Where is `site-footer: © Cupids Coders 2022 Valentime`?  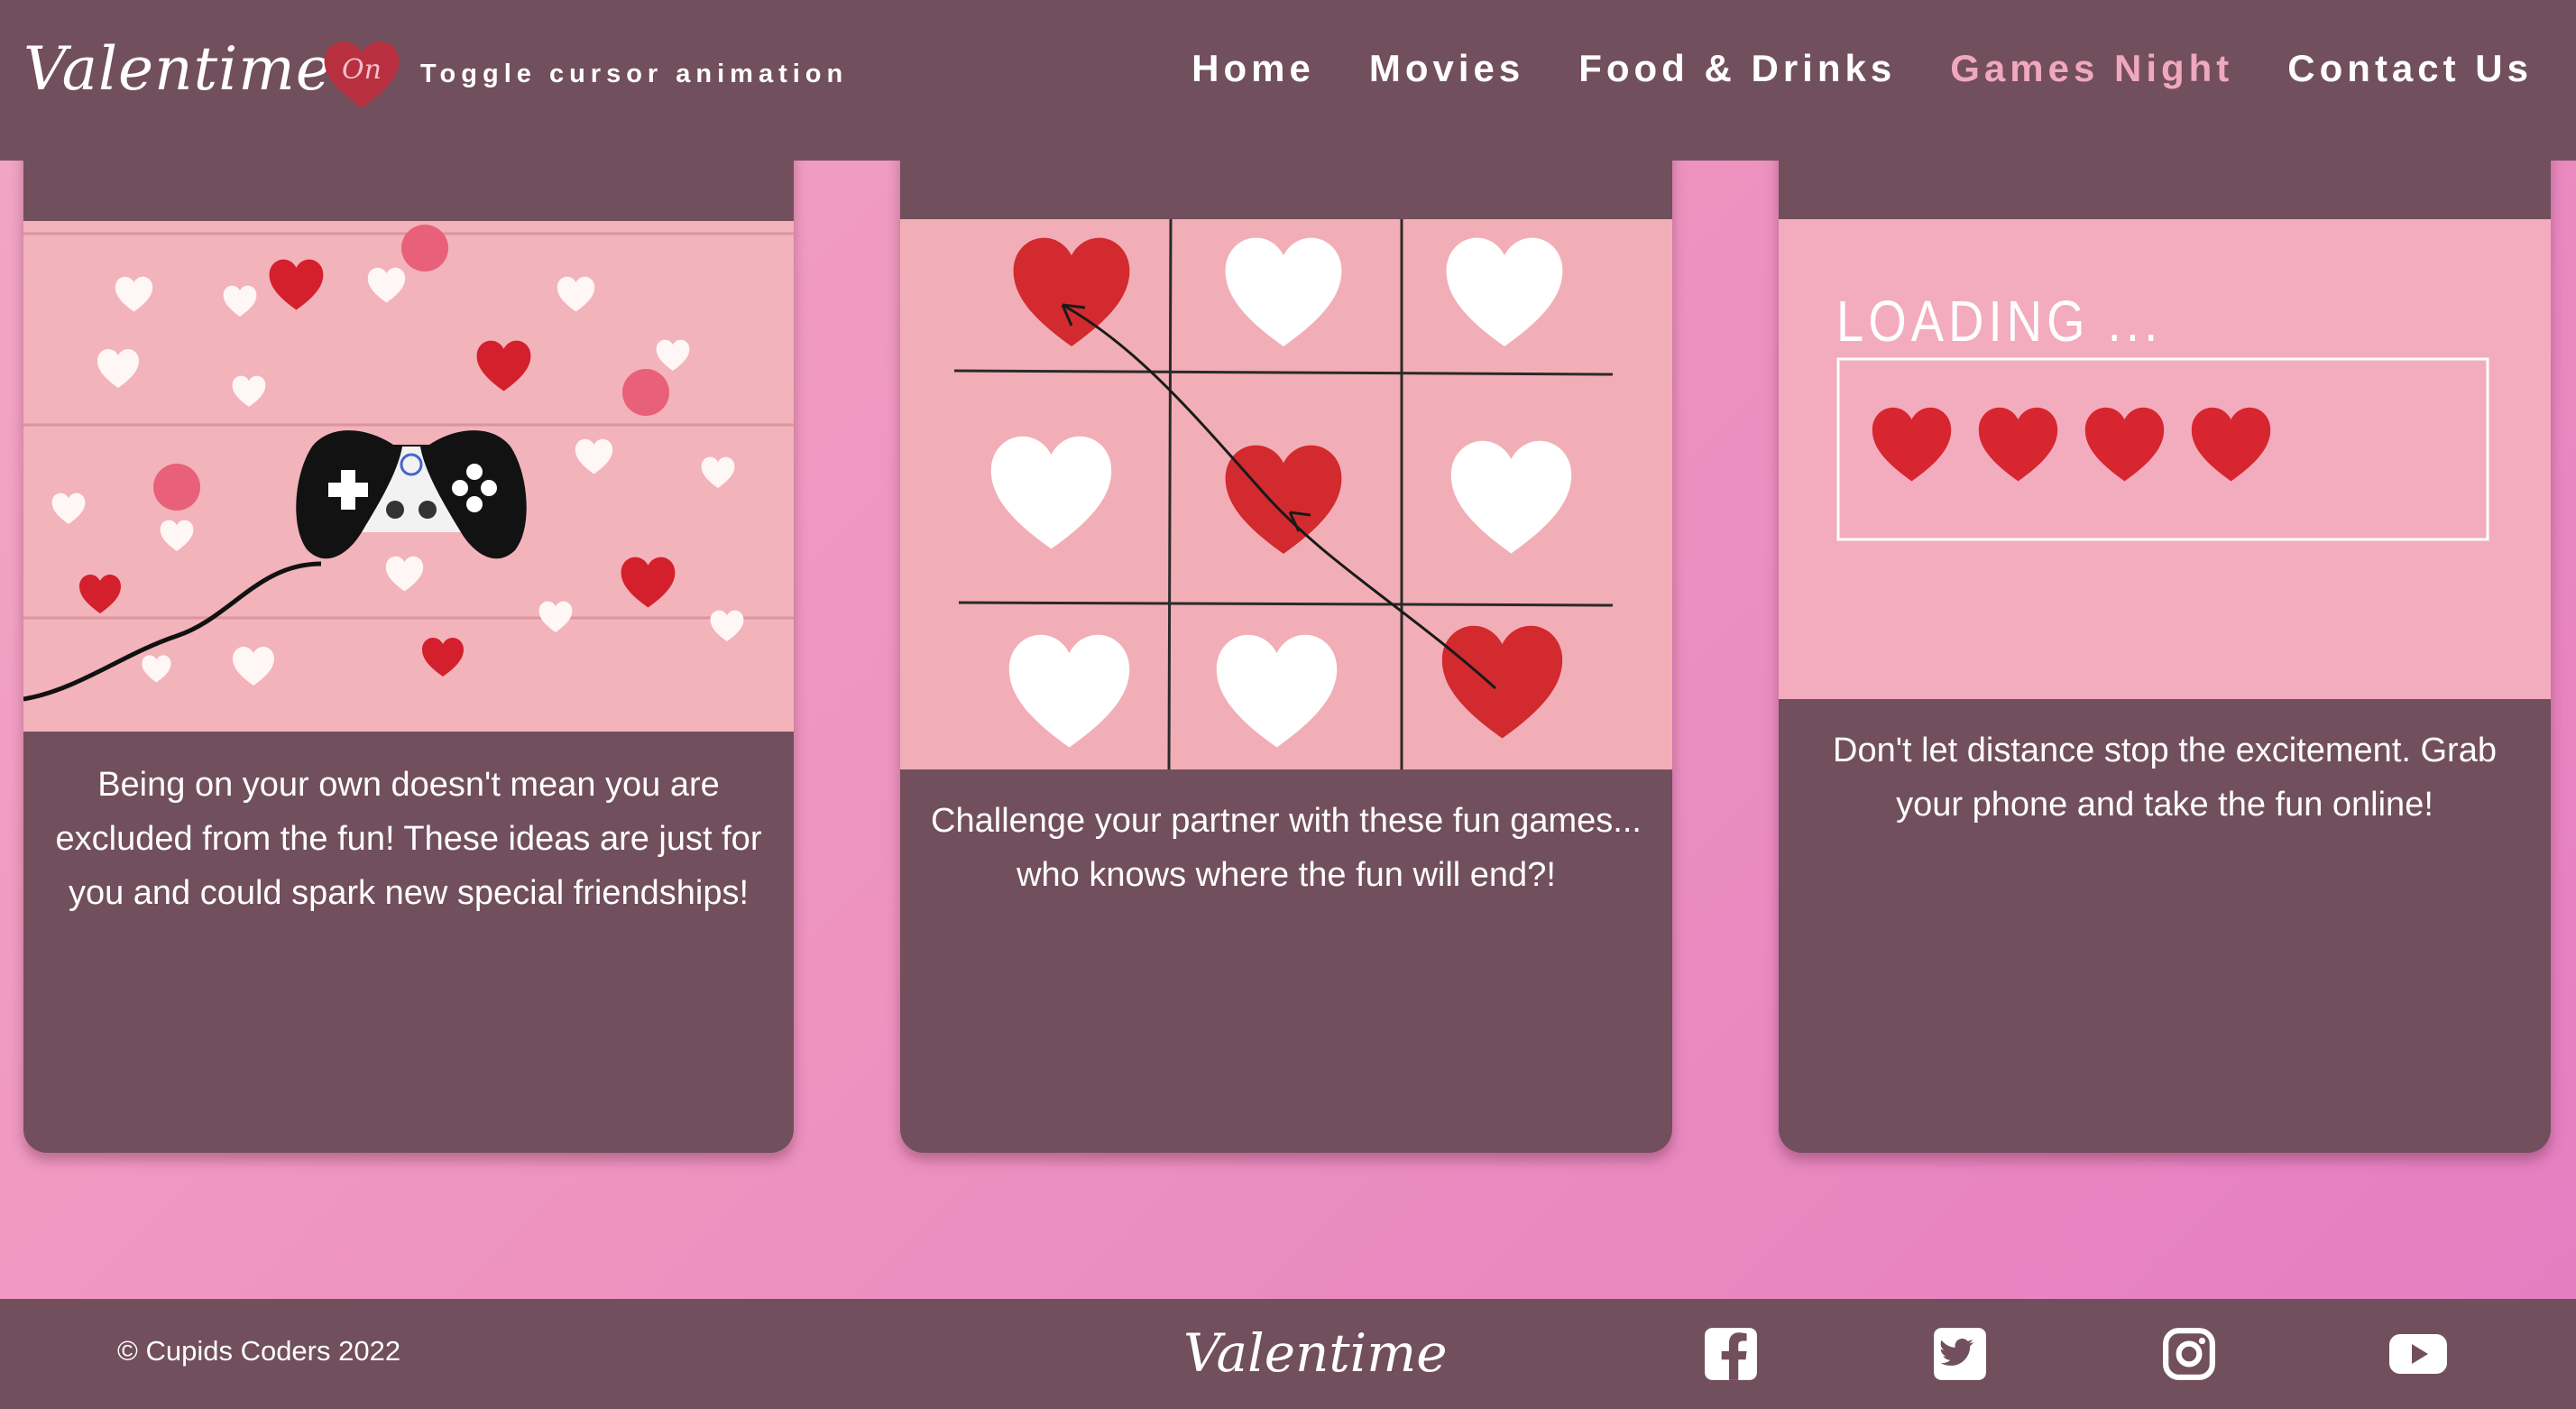
site-footer: © Cupids Coders 2022 Valentime is located at coordinates (1288, 1354).